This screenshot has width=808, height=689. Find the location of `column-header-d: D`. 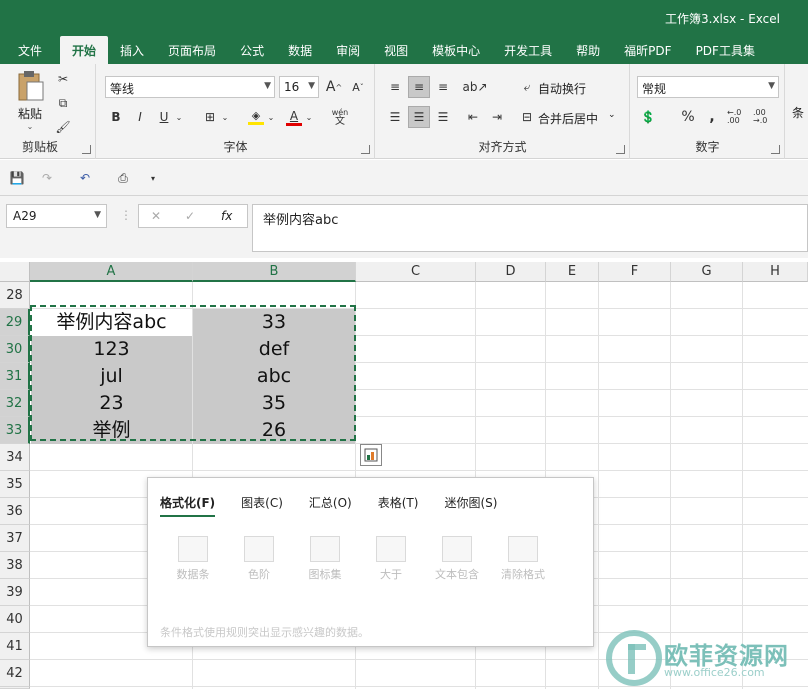

column-header-d: D is located at coordinates (511, 272).